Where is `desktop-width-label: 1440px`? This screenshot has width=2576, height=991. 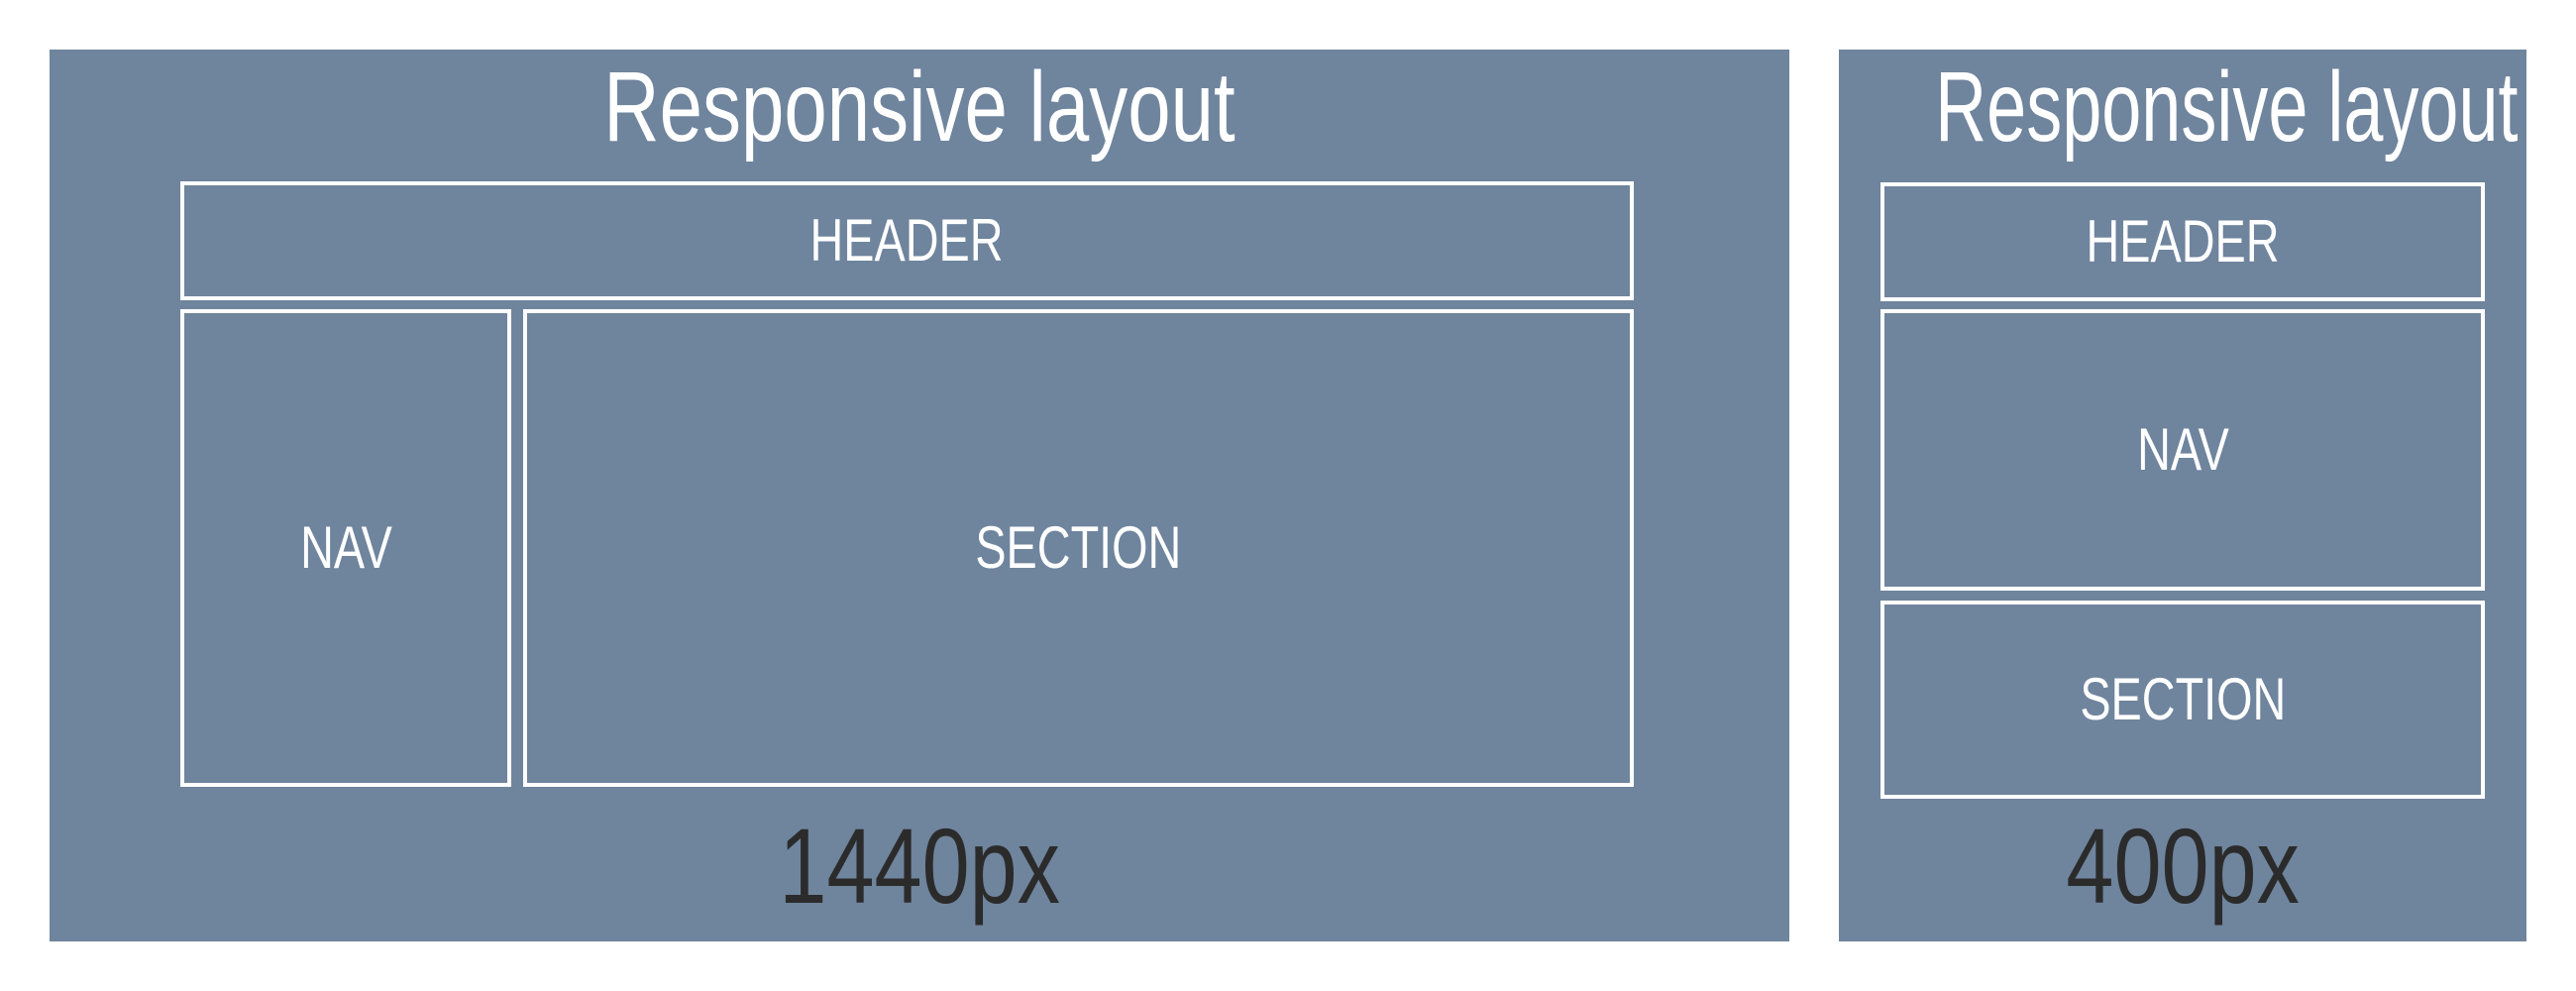
desktop-width-label: 1440px is located at coordinates (919, 866).